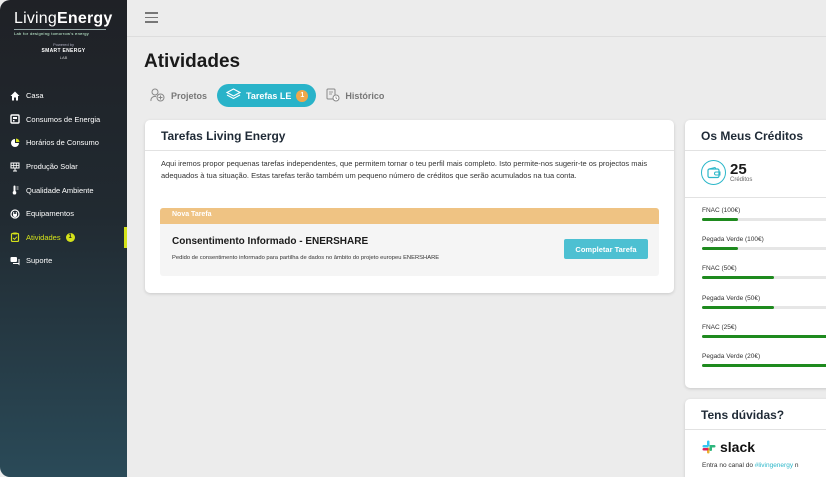 The image size is (826, 477). I want to click on help-text-suffix: n, so click(796, 465).